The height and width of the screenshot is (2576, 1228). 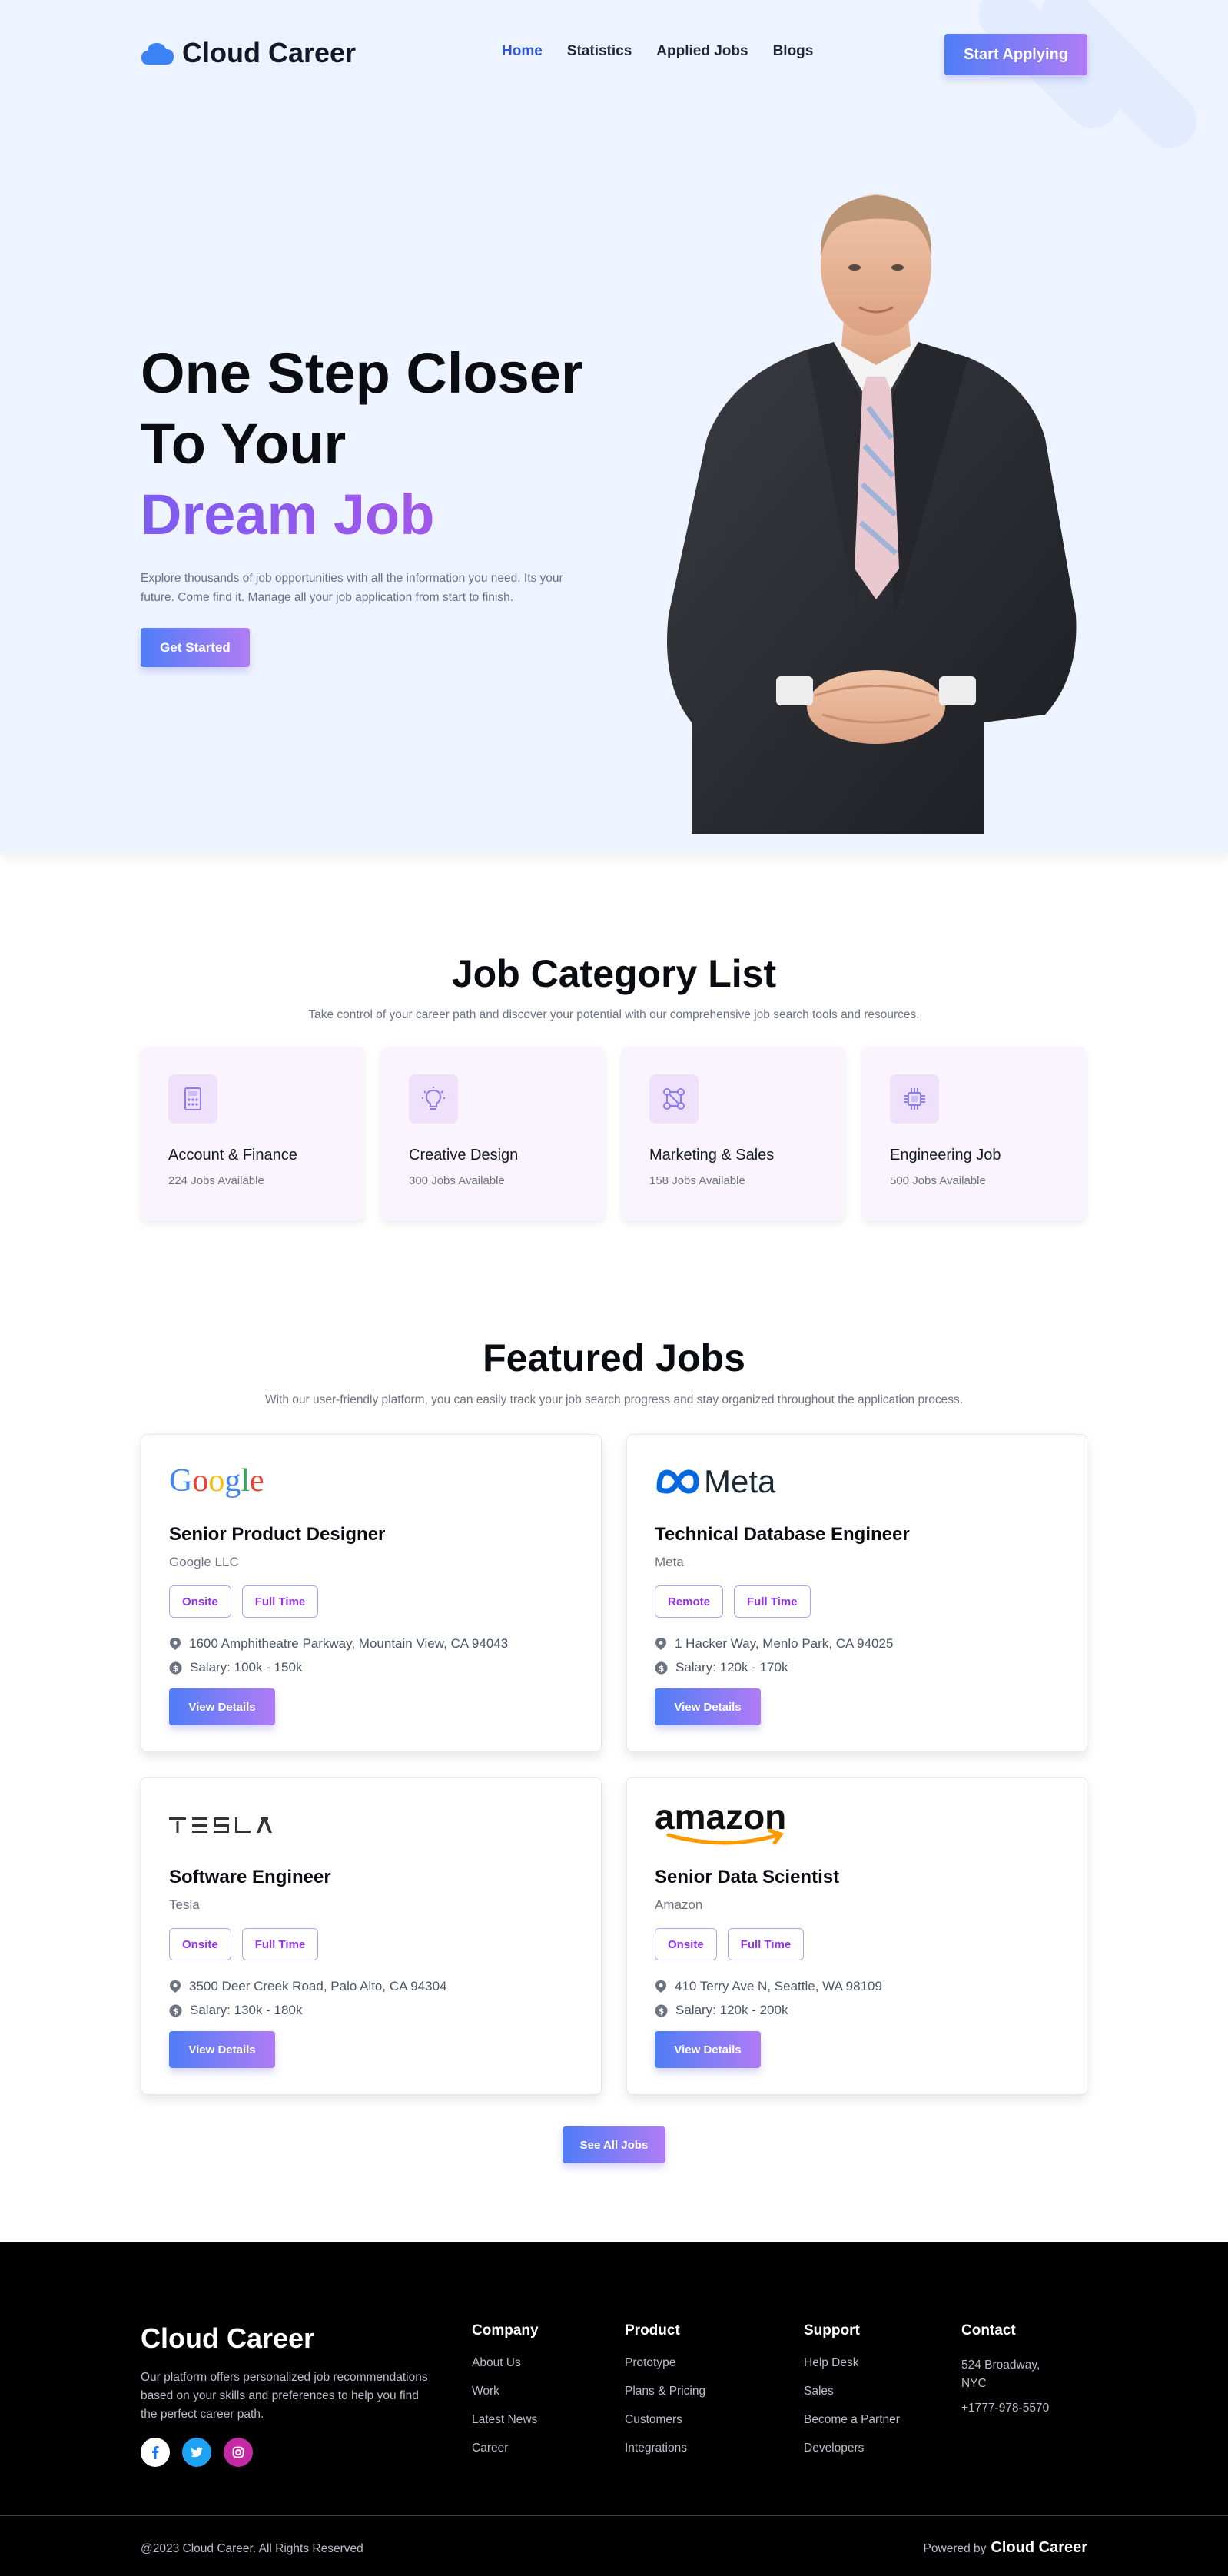 I want to click on nav-home: Home, so click(x=522, y=51).